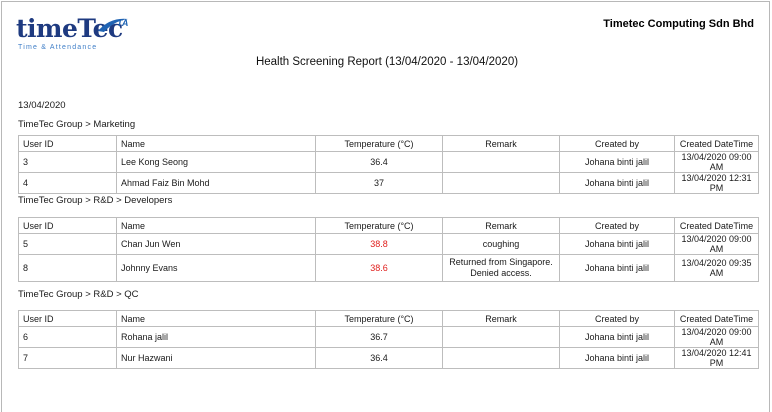 The height and width of the screenshot is (412, 772). What do you see at coordinates (216, 268) in the screenshot?
I see `cell-name: Johnny Evans` at bounding box center [216, 268].